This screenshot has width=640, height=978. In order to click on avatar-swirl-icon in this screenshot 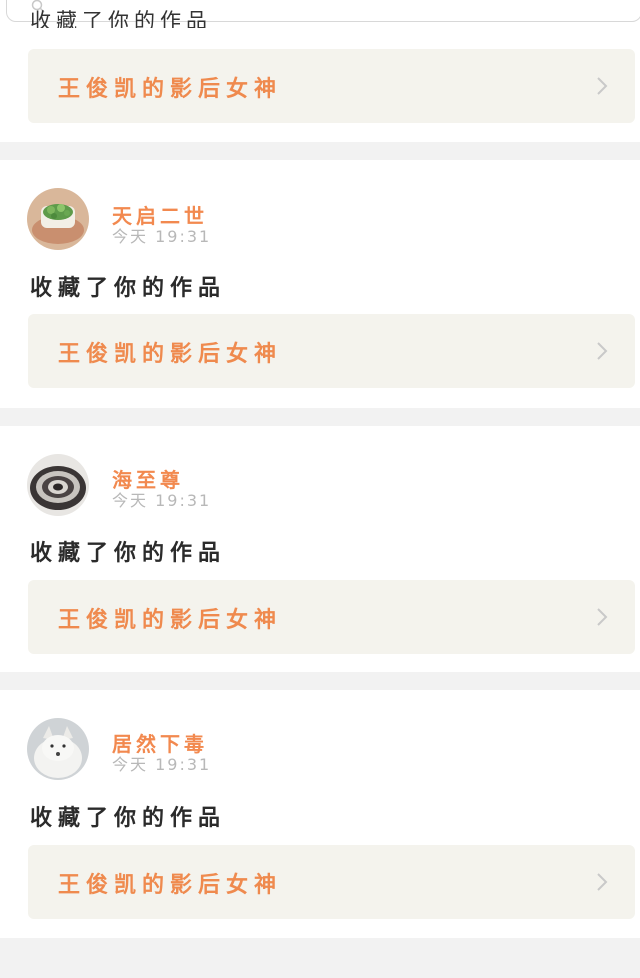, I will do `click(58, 485)`.